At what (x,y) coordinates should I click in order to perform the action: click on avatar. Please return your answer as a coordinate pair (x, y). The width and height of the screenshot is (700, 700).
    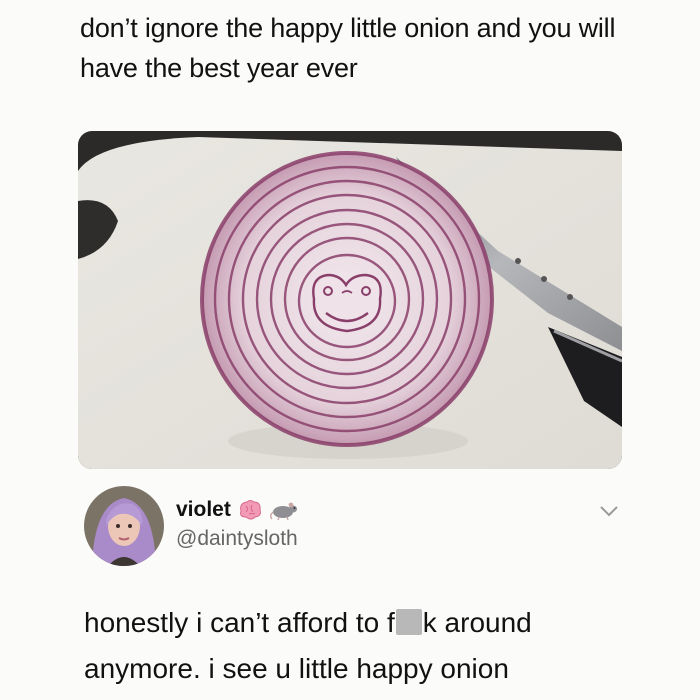
    Looking at the image, I should click on (124, 526).